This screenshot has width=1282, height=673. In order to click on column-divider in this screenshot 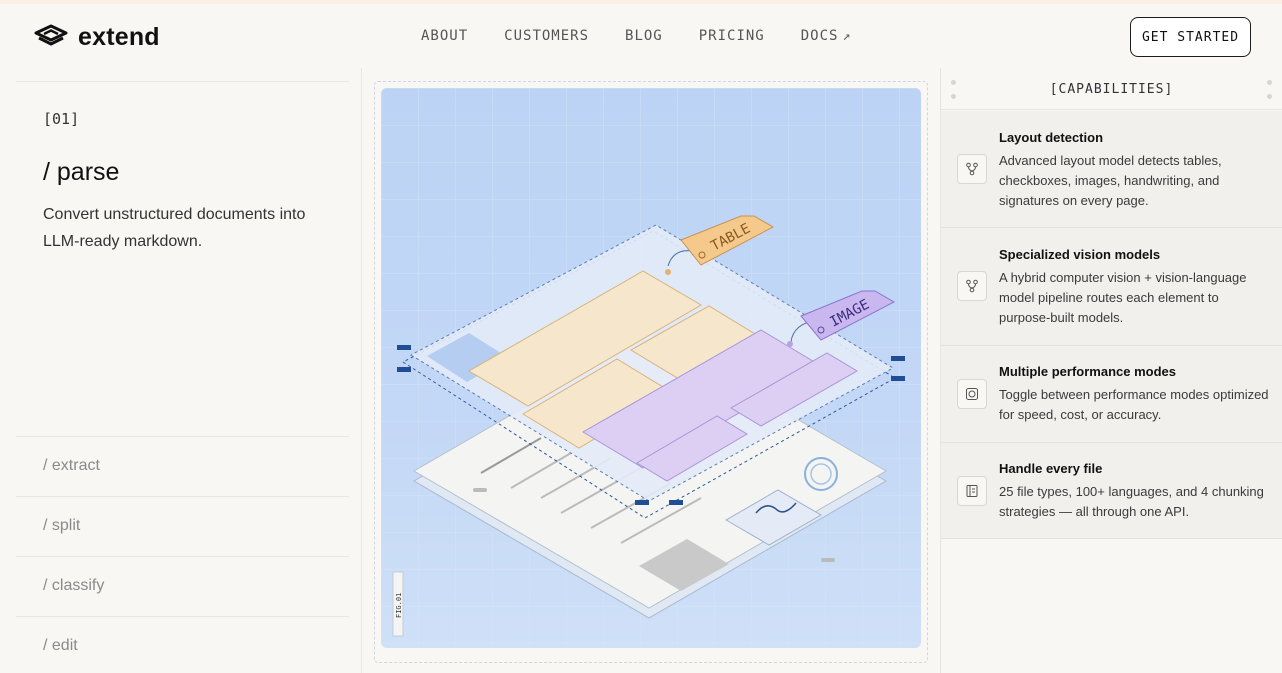, I will do `click(361, 370)`.